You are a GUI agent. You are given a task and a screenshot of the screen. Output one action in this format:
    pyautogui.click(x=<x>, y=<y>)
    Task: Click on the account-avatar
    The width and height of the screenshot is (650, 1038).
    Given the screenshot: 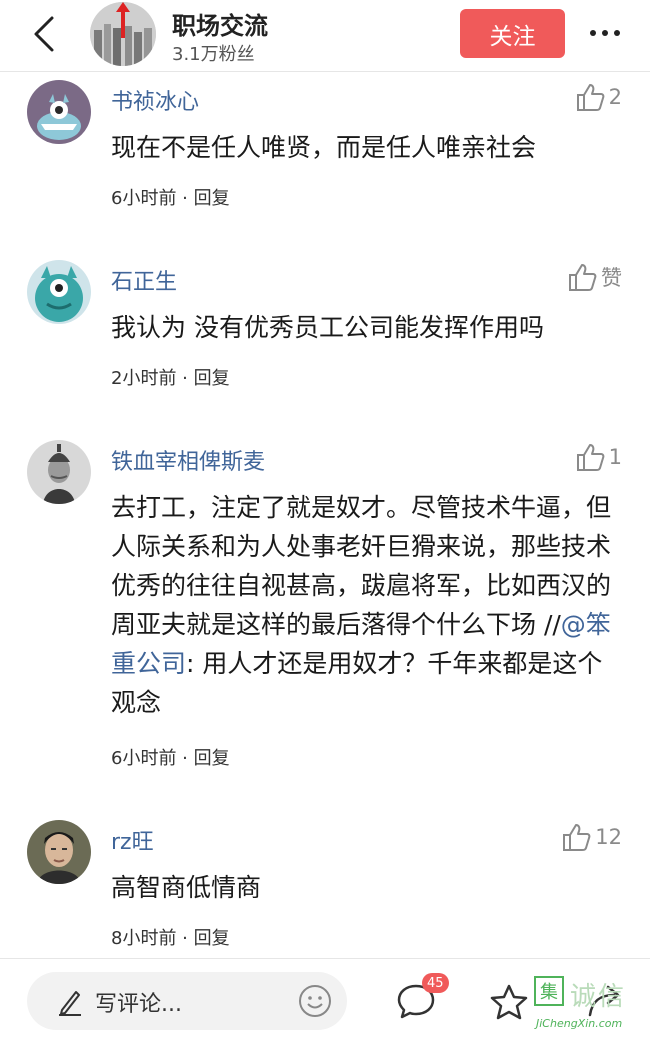 What is the action you would take?
    pyautogui.click(x=123, y=34)
    